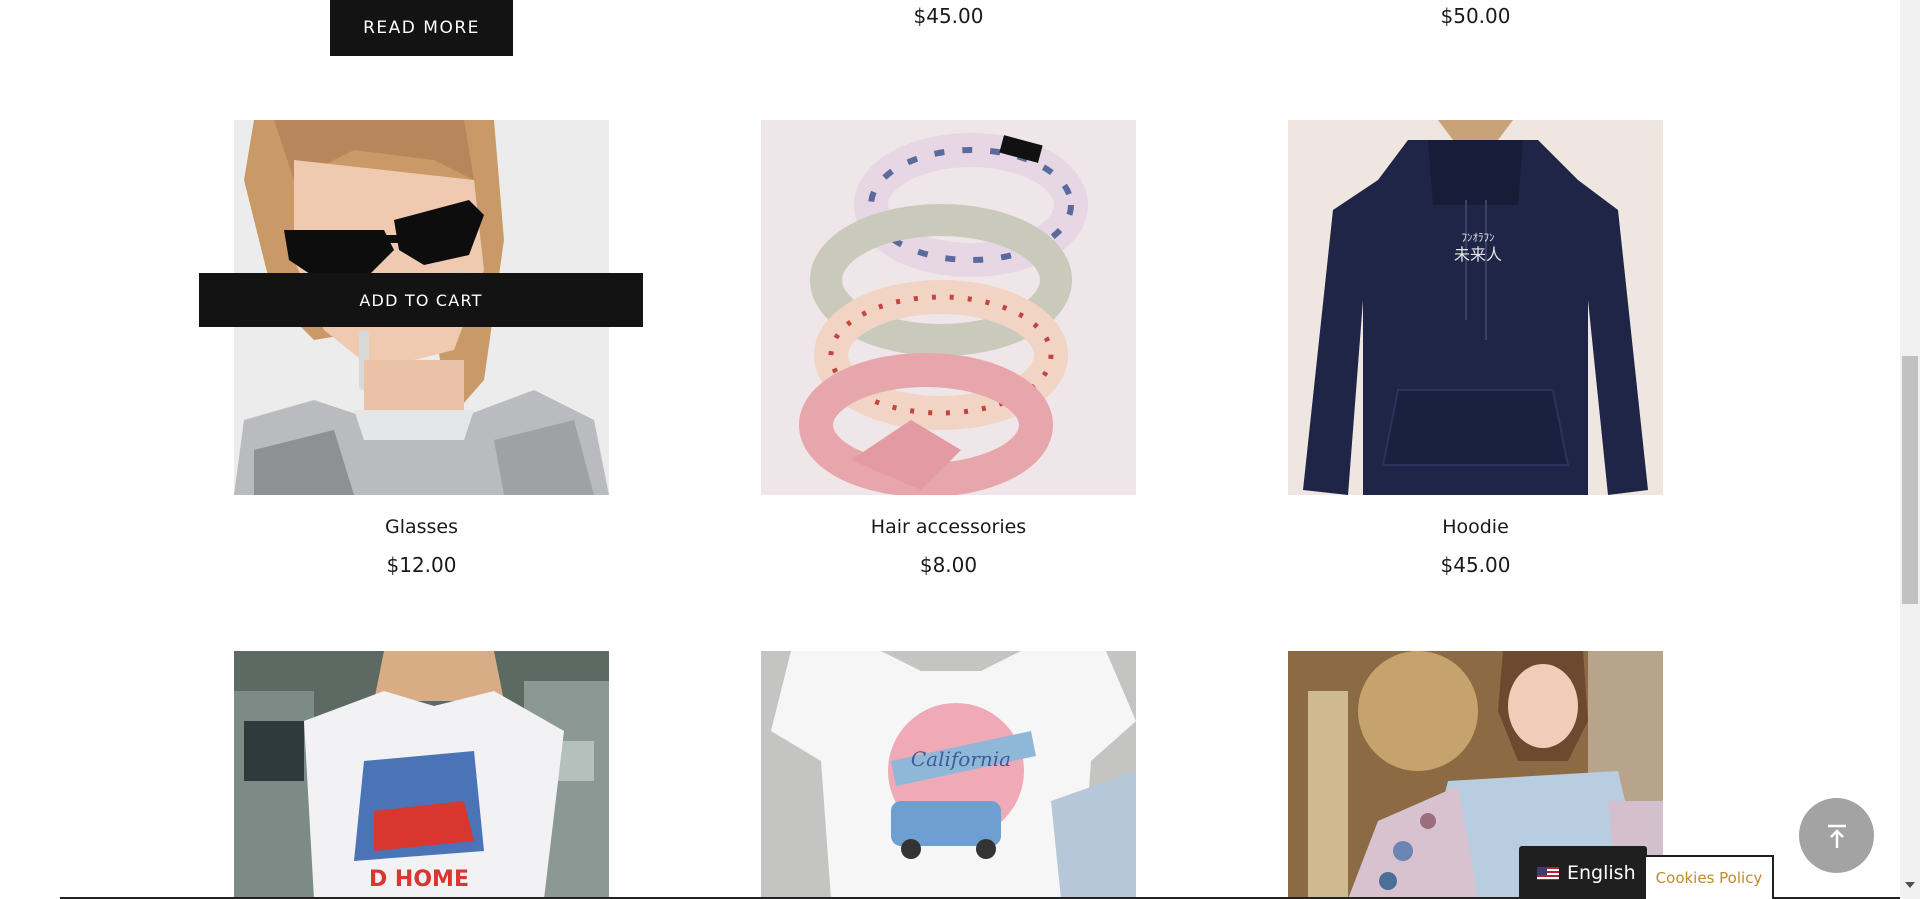  What do you see at coordinates (421, 527) in the screenshot?
I see `product-title: Glasses` at bounding box center [421, 527].